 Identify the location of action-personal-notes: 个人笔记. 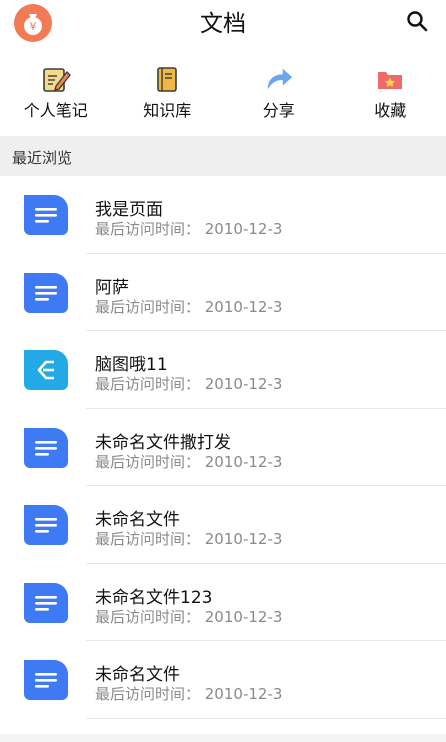
(56, 96).